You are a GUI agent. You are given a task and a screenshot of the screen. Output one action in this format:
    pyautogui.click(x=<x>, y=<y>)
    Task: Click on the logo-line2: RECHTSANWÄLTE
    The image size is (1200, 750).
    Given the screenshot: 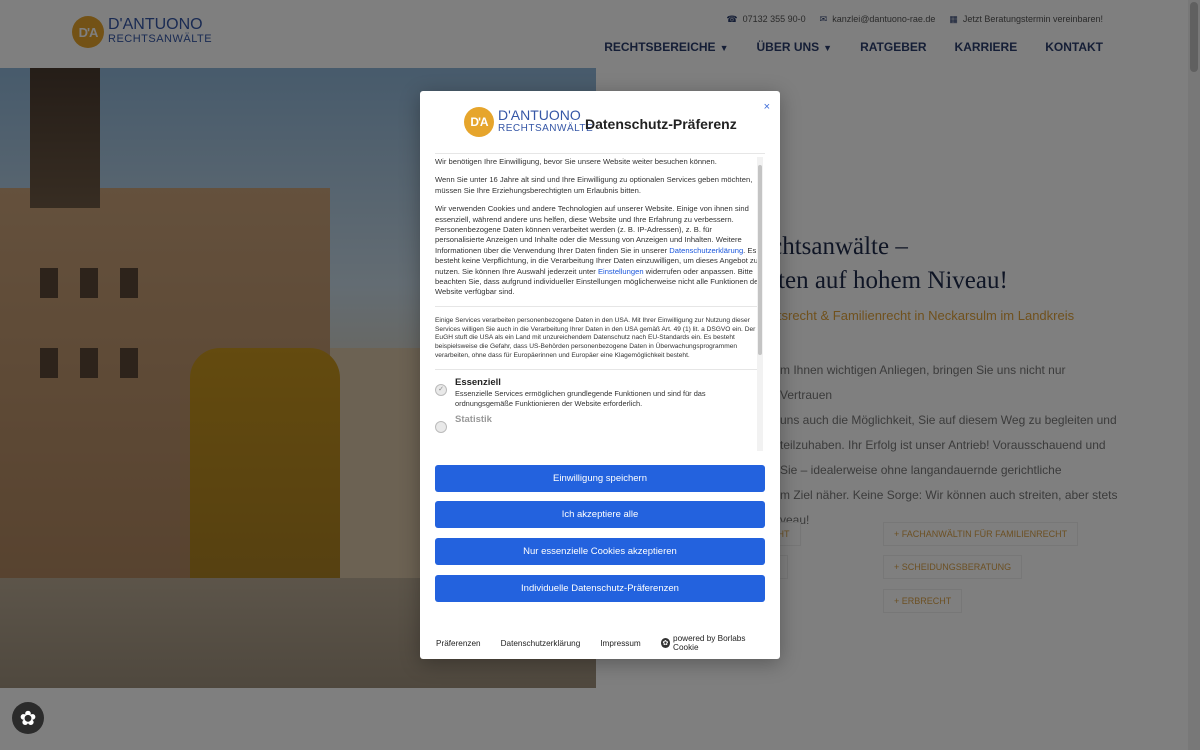 What is the action you would take?
    pyautogui.click(x=546, y=128)
    